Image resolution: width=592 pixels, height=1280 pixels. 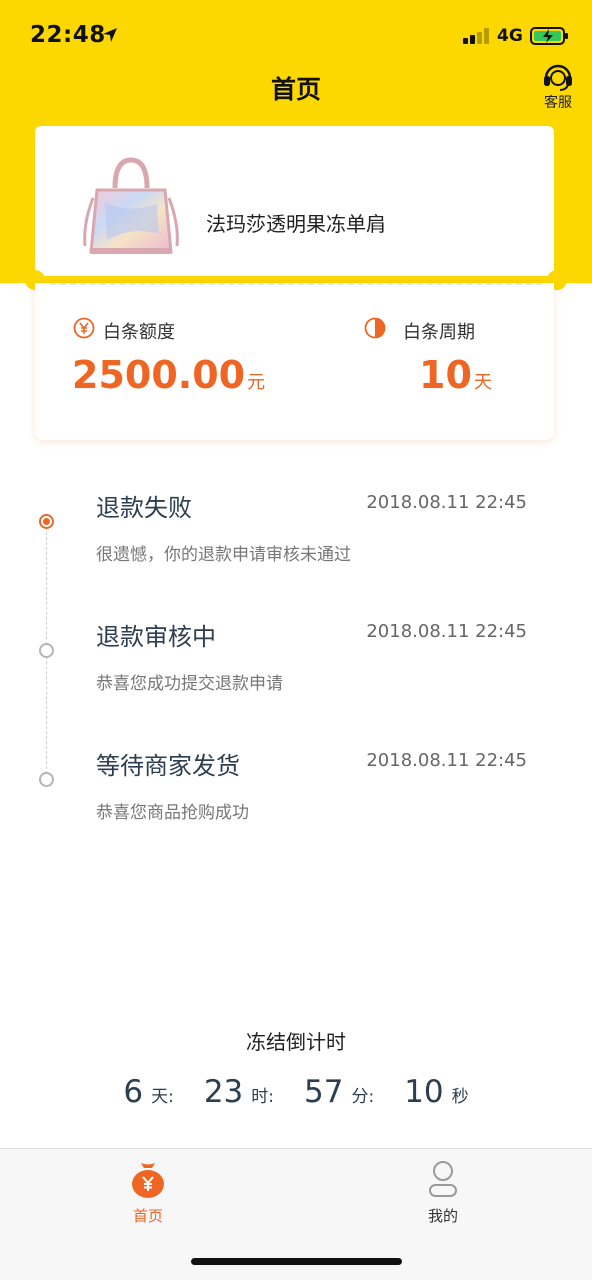 What do you see at coordinates (482, 382) in the screenshot?
I see `credit-cycle-unit: 天` at bounding box center [482, 382].